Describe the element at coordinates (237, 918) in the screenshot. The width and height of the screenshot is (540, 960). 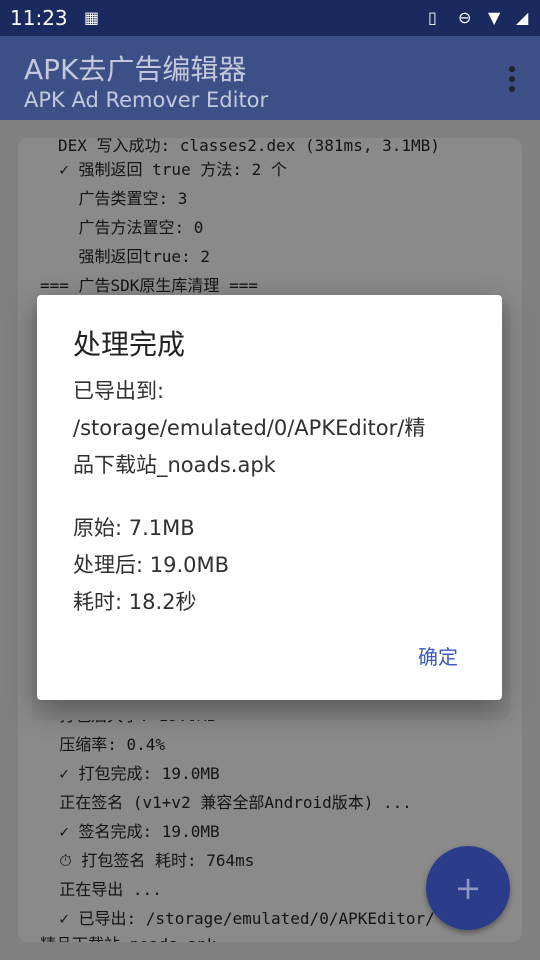
I see `log-line: ✓ 已导出: /storage/emulated/0/APKEditor/` at that location.